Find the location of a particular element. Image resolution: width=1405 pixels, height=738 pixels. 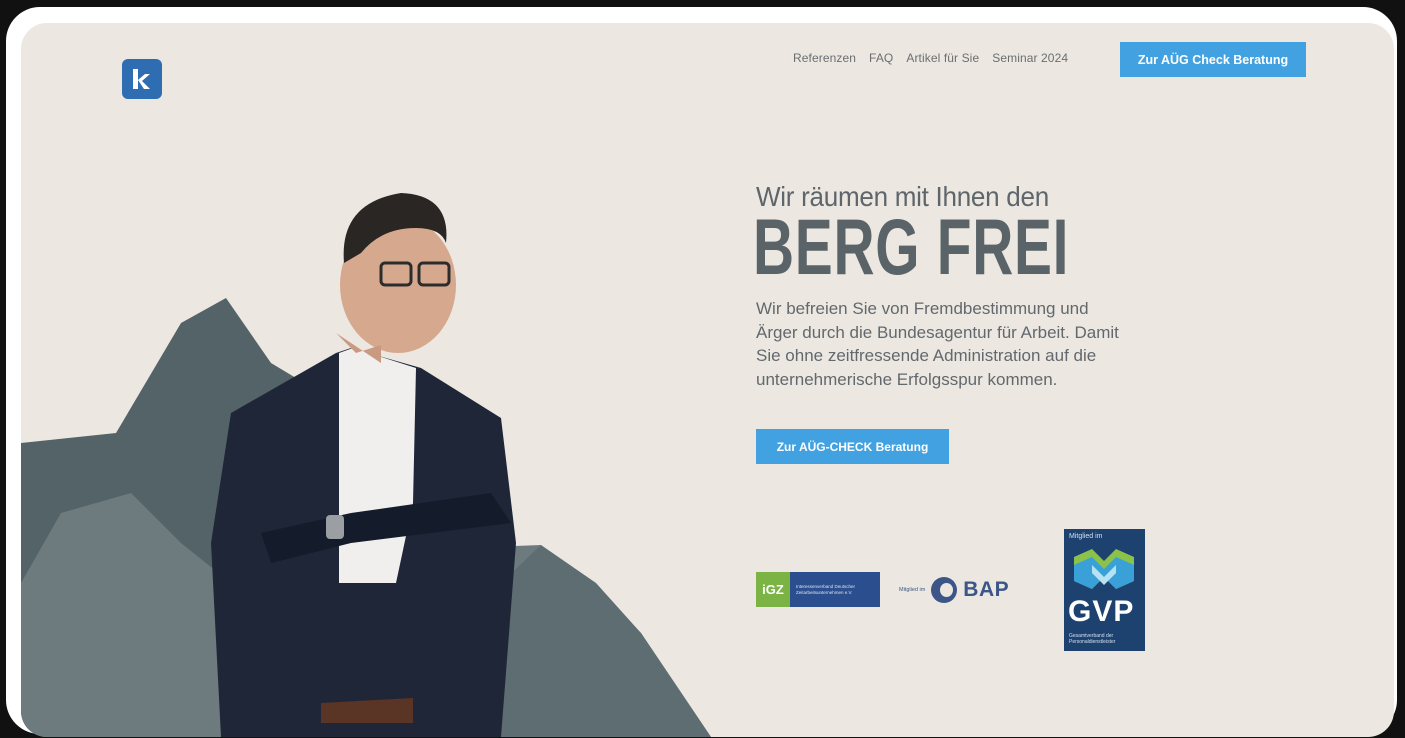

nav-item-seminar: Seminar 2024 is located at coordinates (1030, 58).